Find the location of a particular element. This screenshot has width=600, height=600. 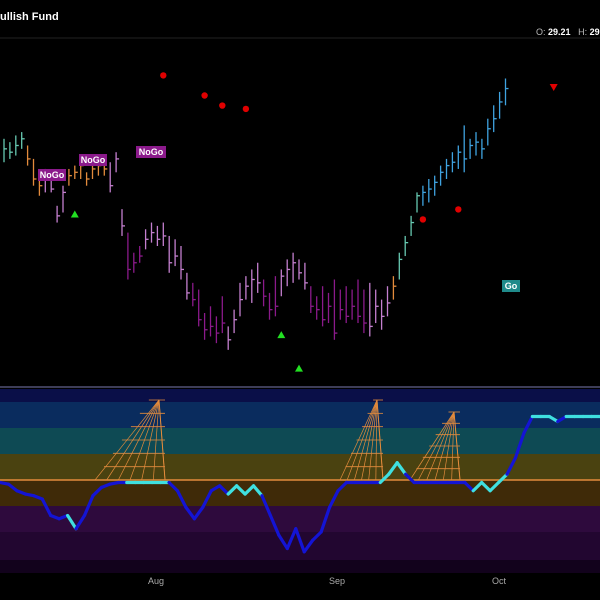

label-text: Go is located at coordinates (511, 286).